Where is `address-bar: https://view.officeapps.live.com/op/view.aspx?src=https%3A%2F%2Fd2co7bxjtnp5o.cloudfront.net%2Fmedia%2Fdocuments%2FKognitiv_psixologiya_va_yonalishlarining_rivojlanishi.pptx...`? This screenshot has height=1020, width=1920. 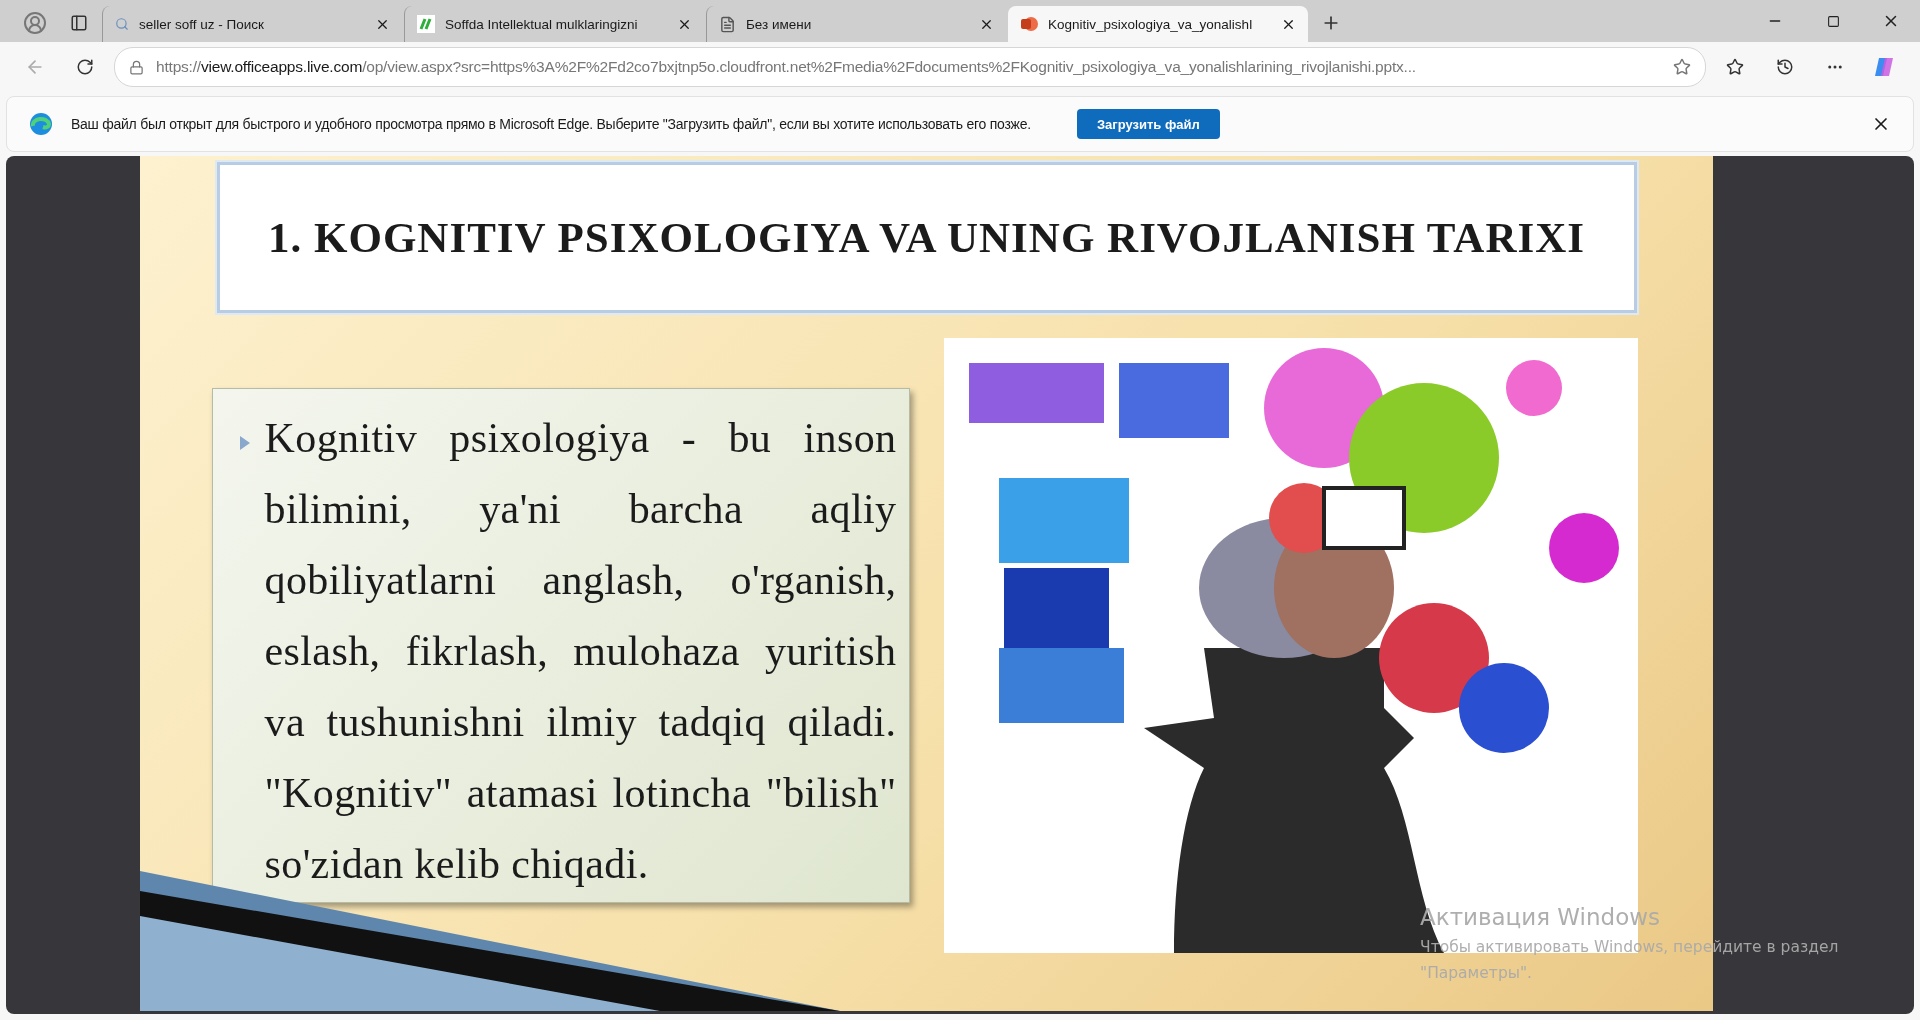
address-bar: https://view.officeapps.live.com/op/view.aspx?src=https%3A%2F%2Fd2co7bxjtnp5o.cloudfront.net%2Fmedia%2Fdocuments%2FKognitiv_psixologiya_va_yonalishlarining_rivojlanishi.pptx... is located at coordinates (910, 67).